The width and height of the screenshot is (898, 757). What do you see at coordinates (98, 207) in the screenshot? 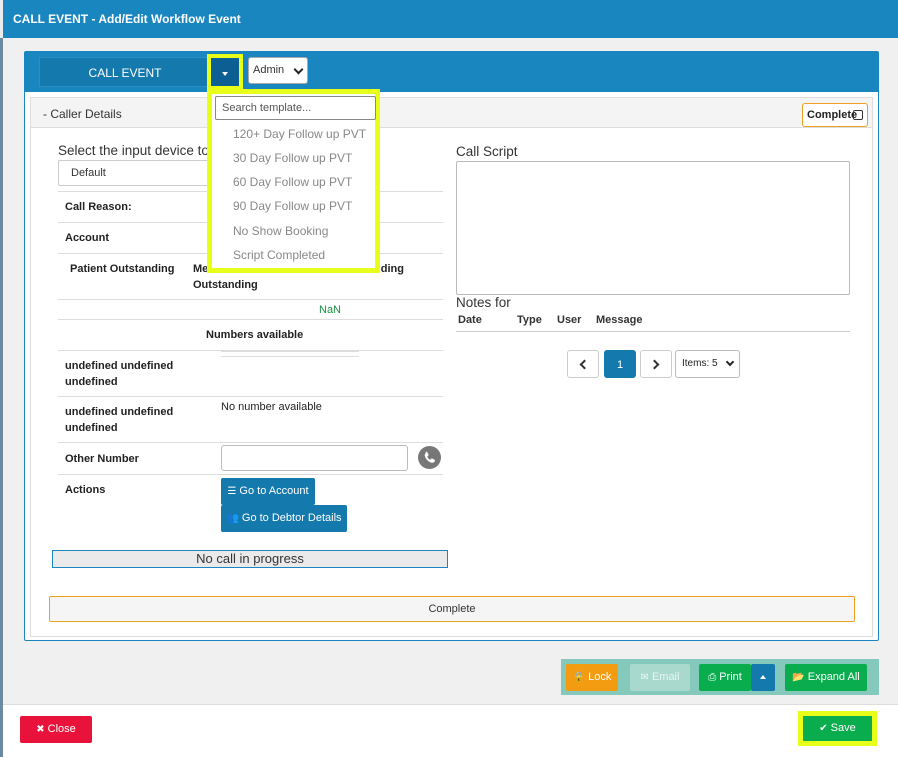
I see `call-reason-label: Call Reason:` at bounding box center [98, 207].